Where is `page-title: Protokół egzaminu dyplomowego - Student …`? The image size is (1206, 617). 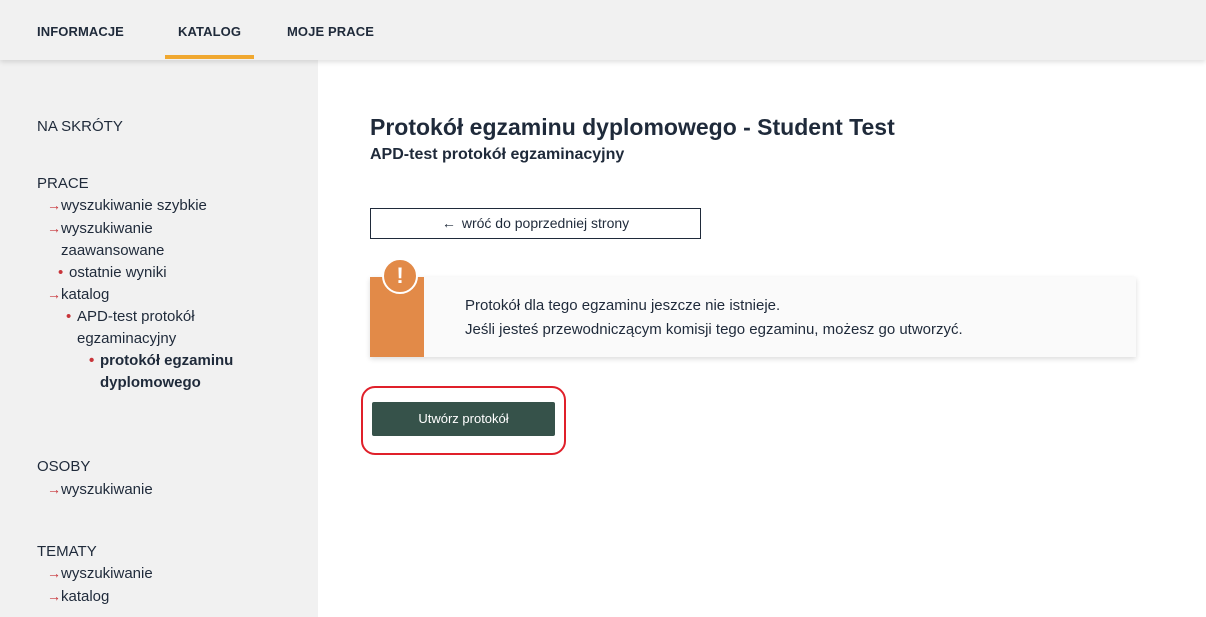
page-title: Protokół egzaminu dyplomowego - Student … is located at coordinates (632, 127).